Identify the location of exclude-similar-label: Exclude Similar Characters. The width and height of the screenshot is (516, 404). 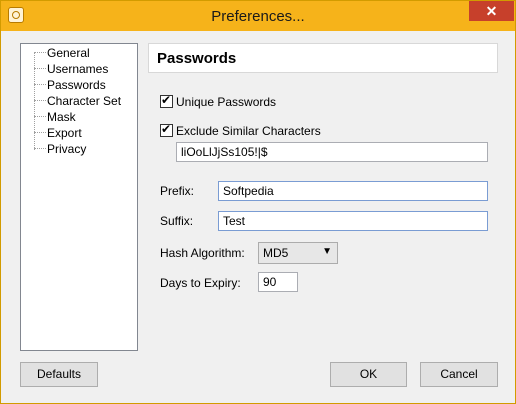
(248, 131).